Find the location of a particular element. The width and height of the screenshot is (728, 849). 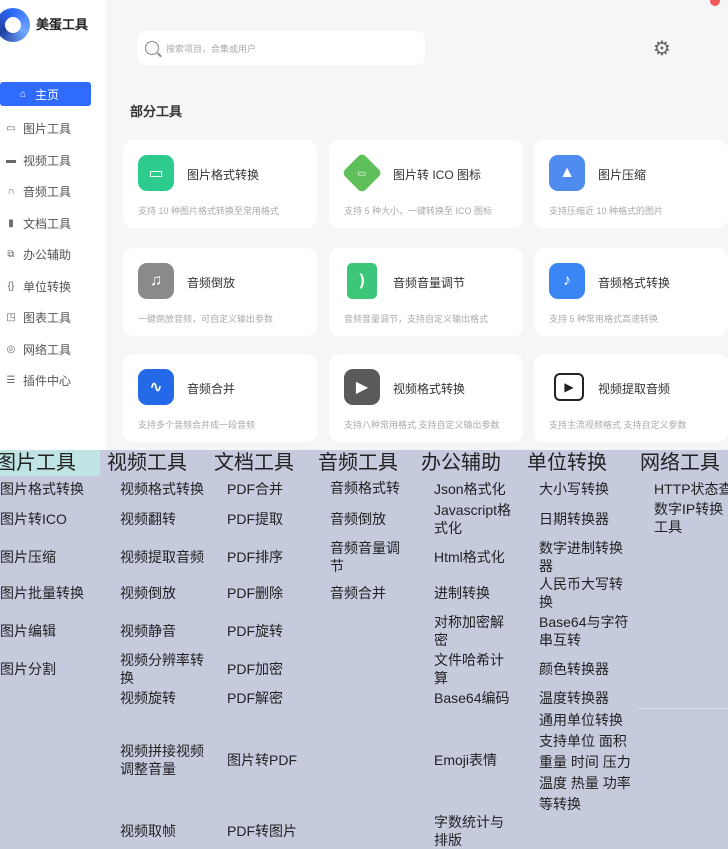

tool-link: 日期转换器 is located at coordinates (587, 519).